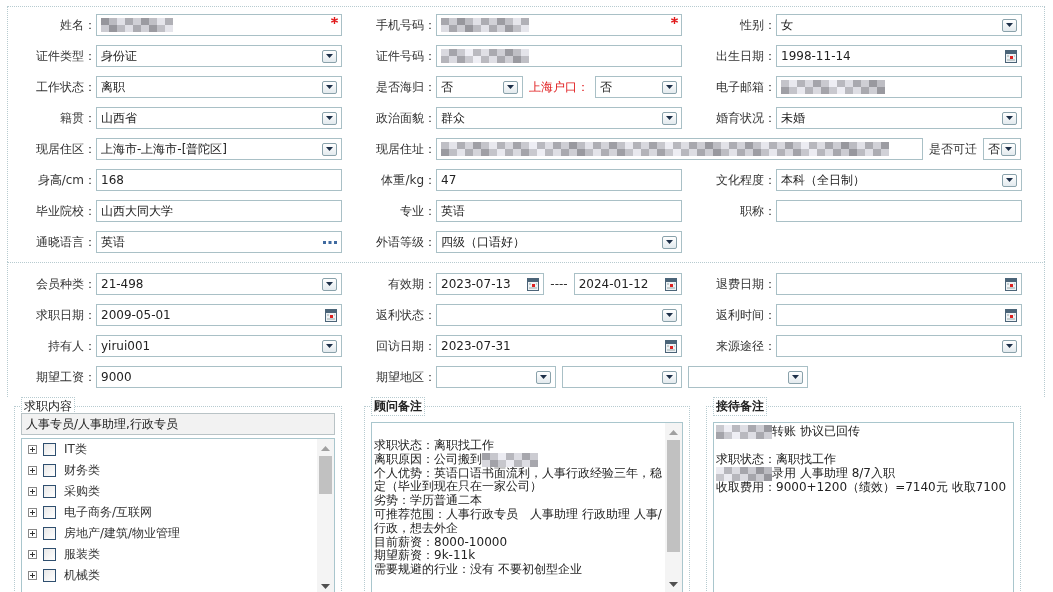 The height and width of the screenshot is (592, 1053). I want to click on select-field: 本科（全日制）, so click(899, 180).